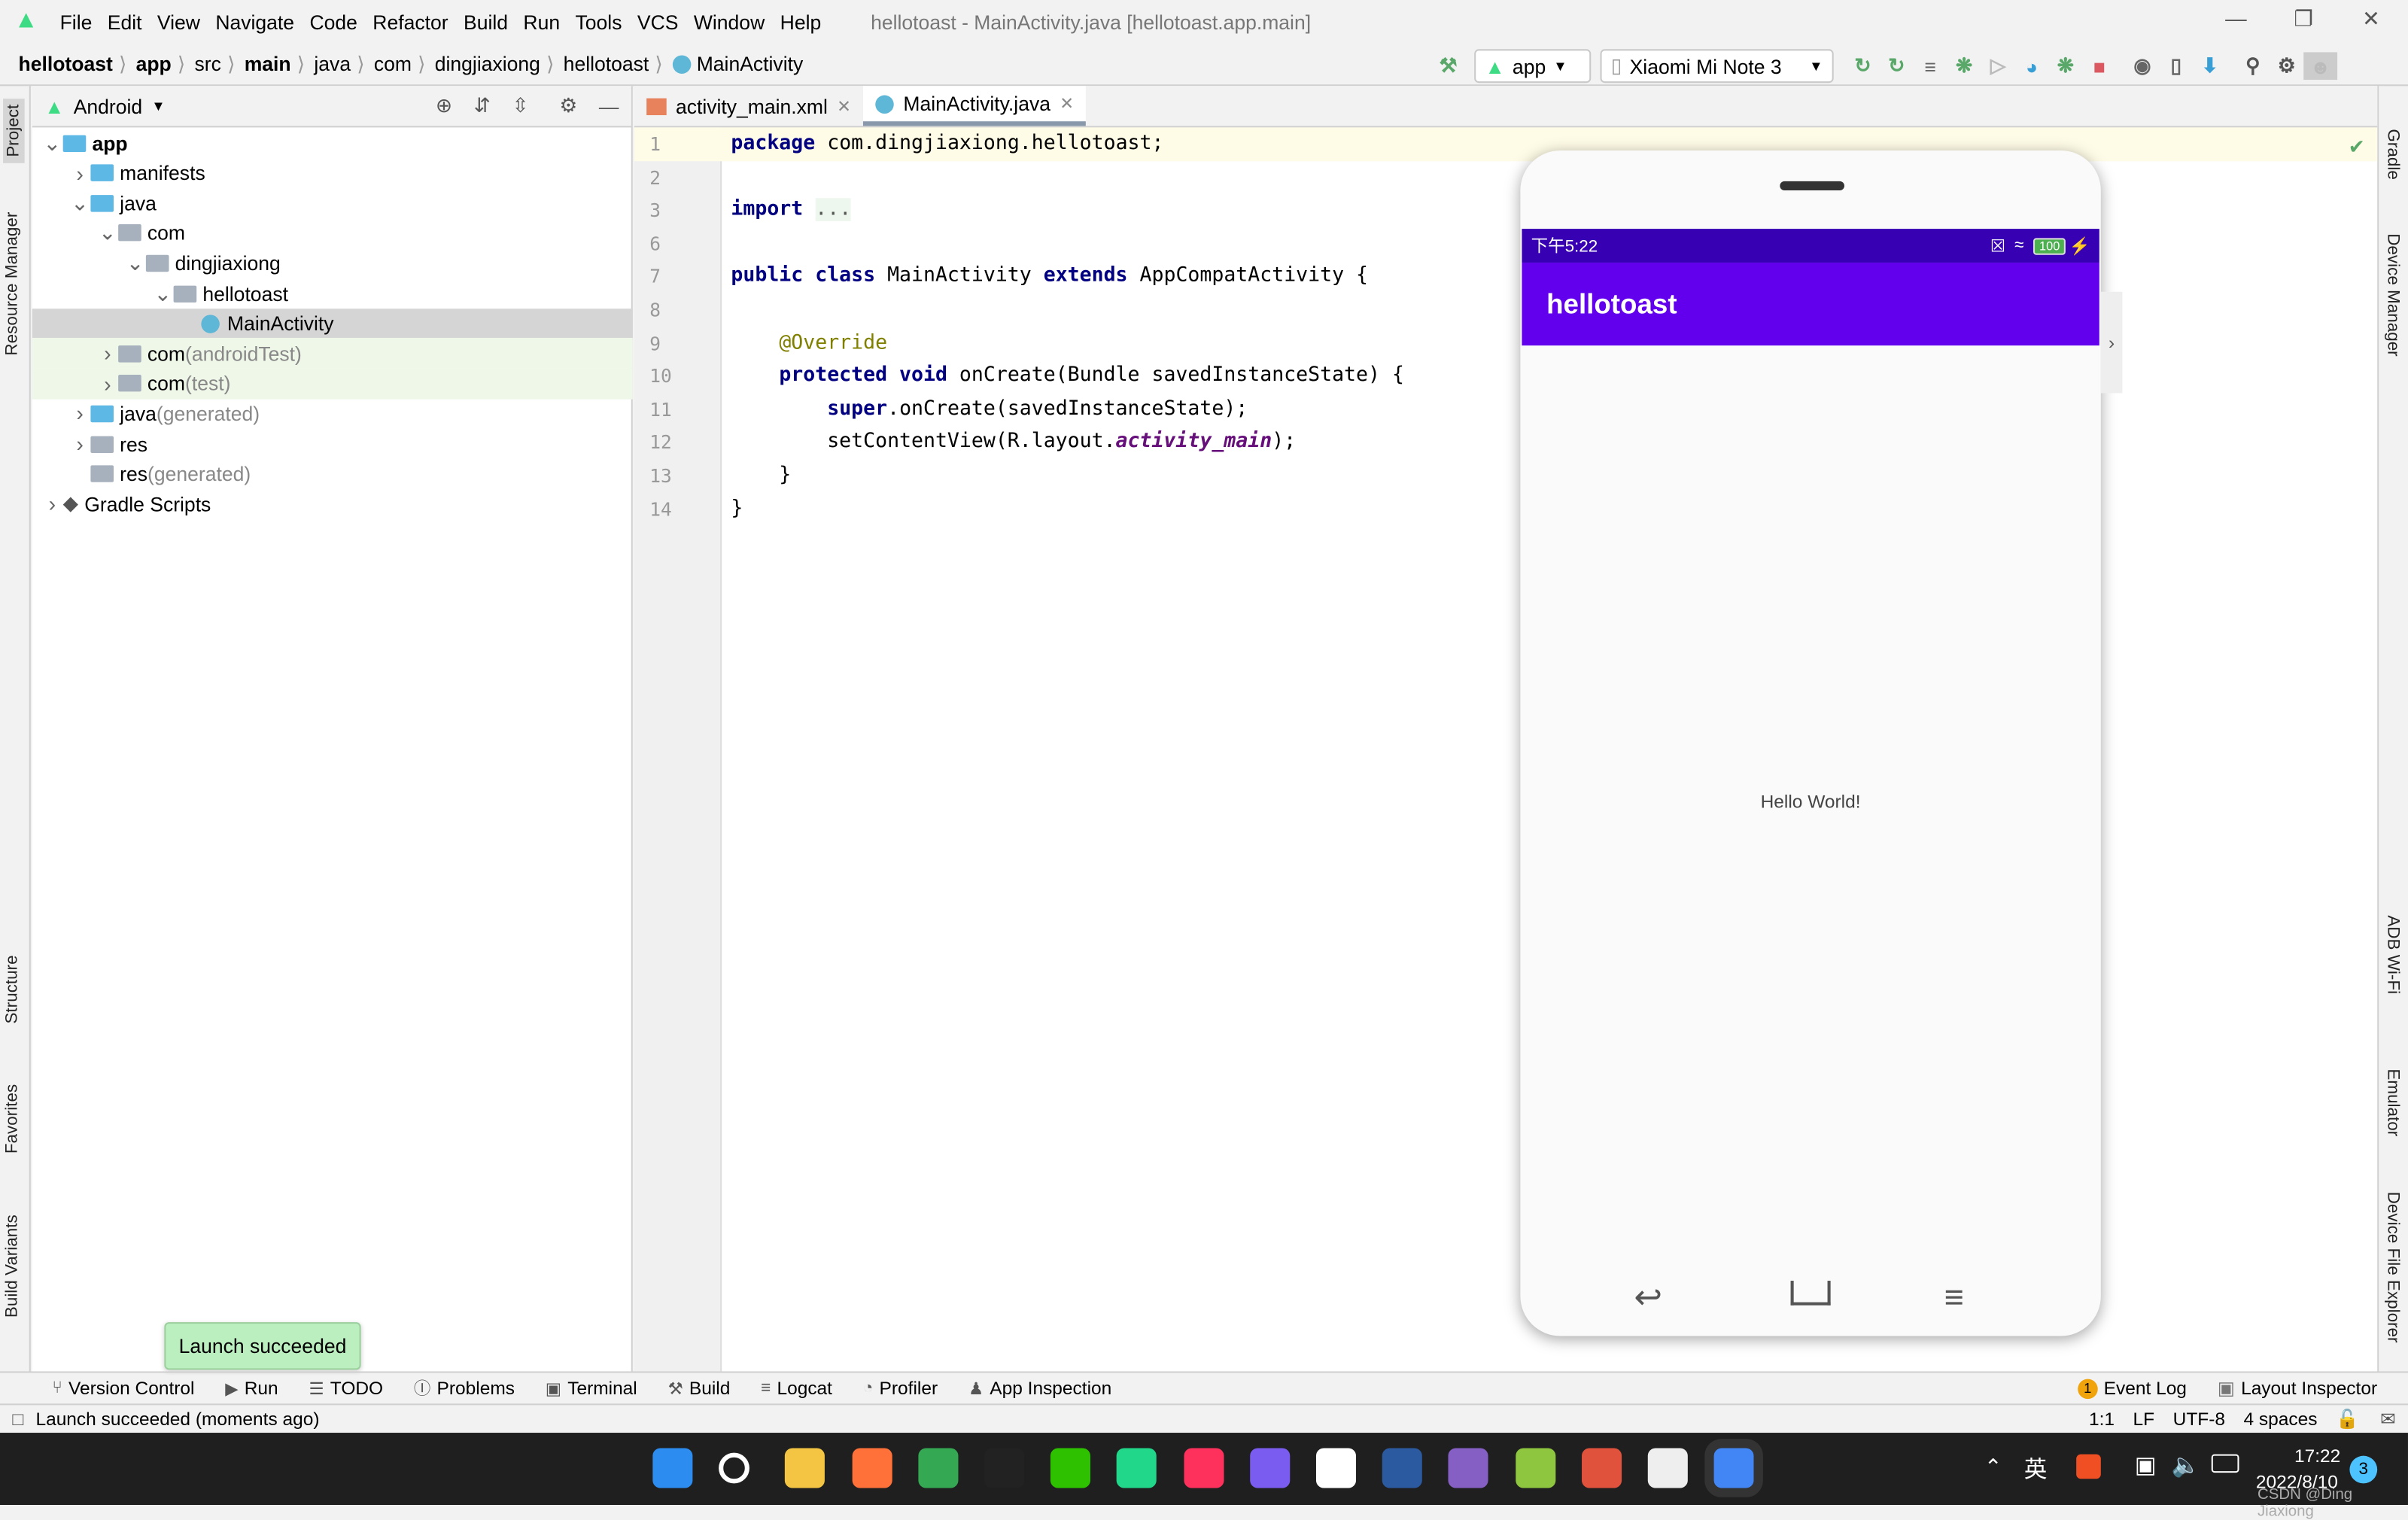  What do you see at coordinates (332, 353) in the screenshot?
I see `tree-item-com-androidtest: › com (androidTest)` at bounding box center [332, 353].